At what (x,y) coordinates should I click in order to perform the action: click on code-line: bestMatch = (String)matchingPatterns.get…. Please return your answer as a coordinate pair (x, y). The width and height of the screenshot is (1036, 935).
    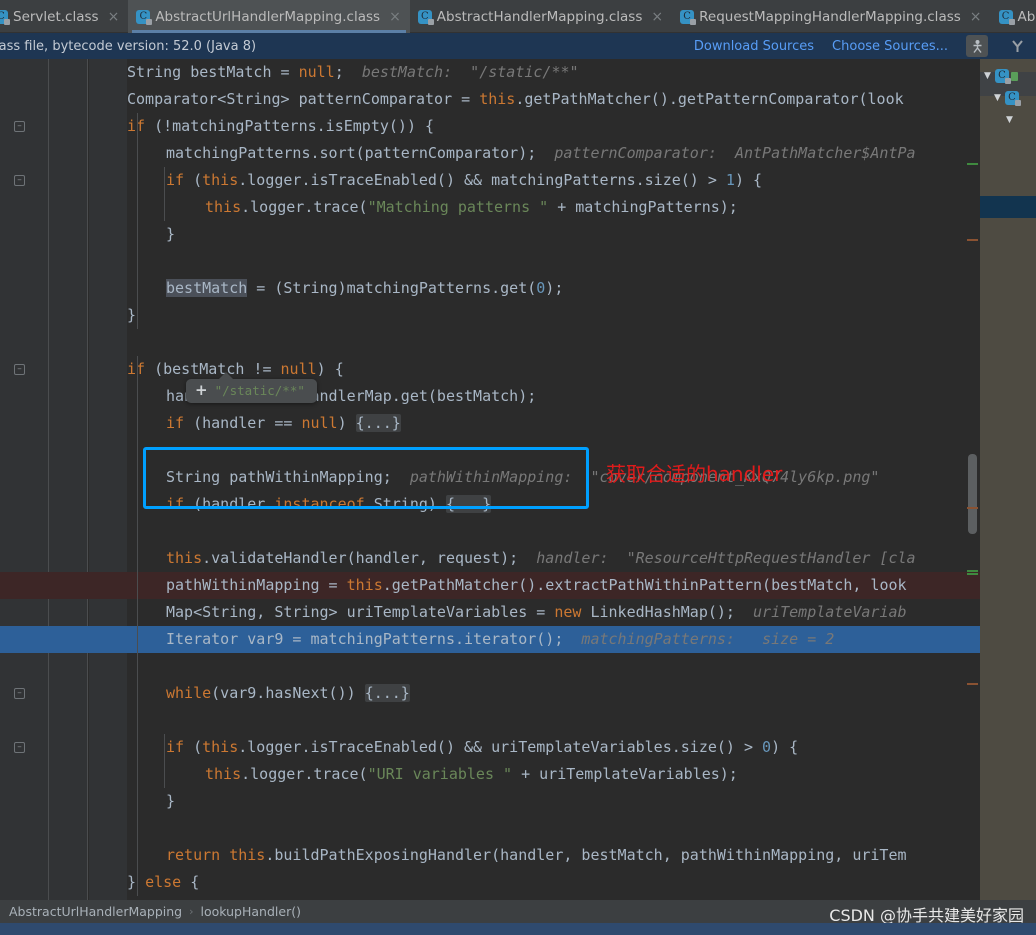
    Looking at the image, I should click on (518, 288).